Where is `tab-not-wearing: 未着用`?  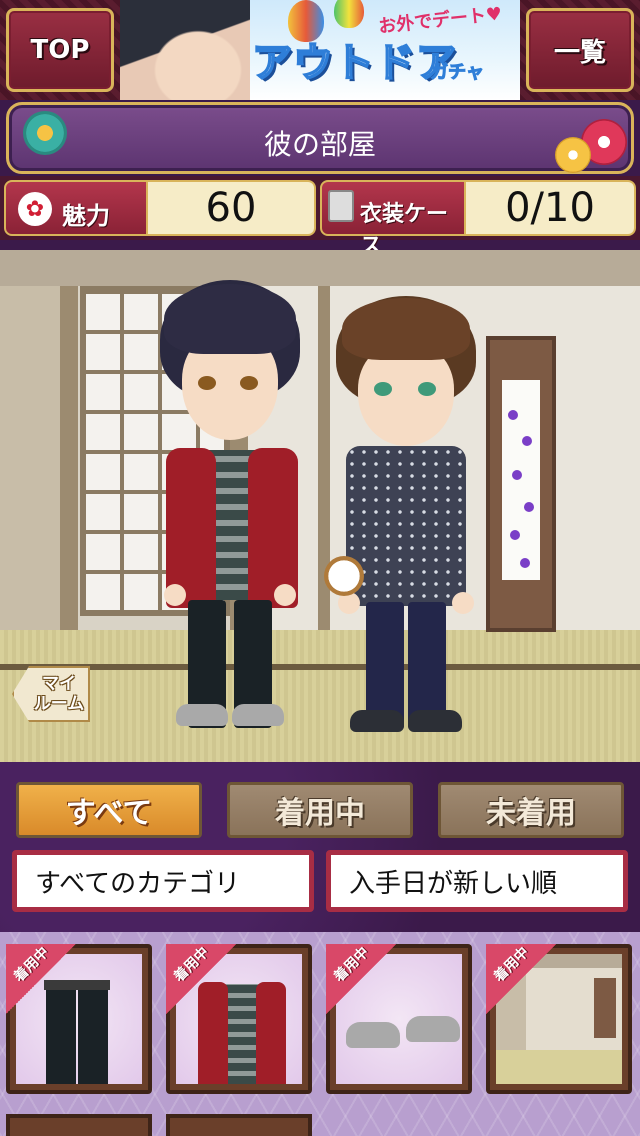
tab-not-wearing: 未着用 is located at coordinates (531, 810).